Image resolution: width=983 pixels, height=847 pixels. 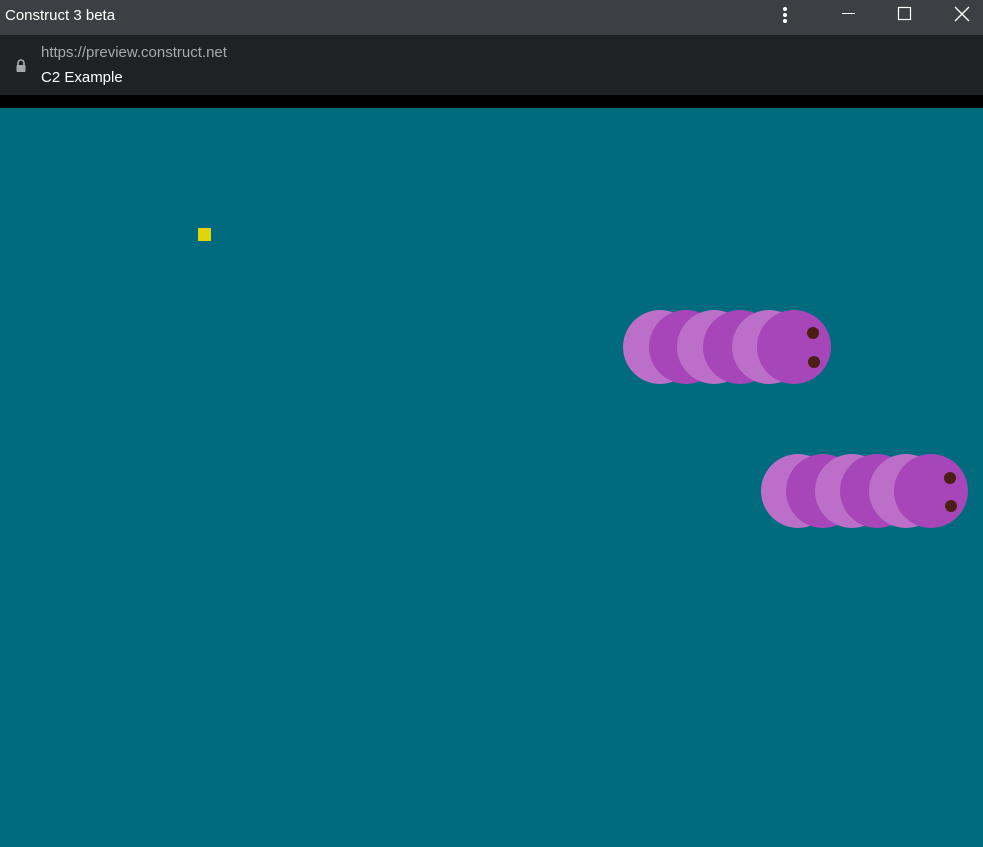 I want to click on maximize-icon, so click(x=904, y=13).